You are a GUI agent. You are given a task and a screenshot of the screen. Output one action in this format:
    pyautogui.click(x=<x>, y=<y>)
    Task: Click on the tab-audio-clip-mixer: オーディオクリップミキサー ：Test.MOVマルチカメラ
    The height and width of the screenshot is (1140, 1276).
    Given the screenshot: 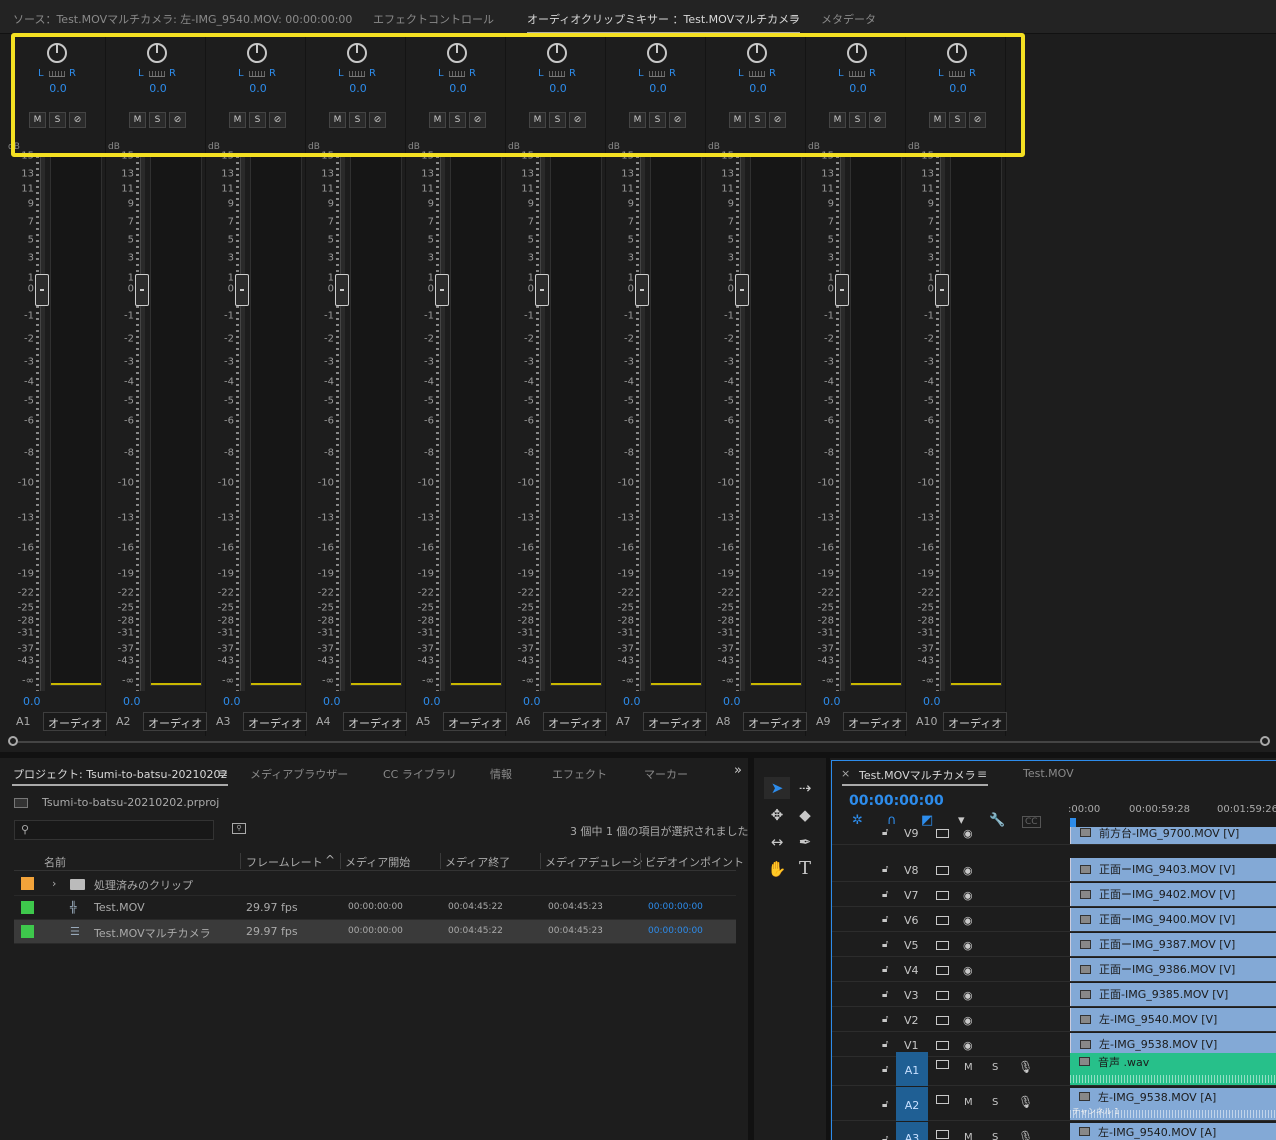 What is the action you would take?
    pyautogui.click(x=664, y=22)
    